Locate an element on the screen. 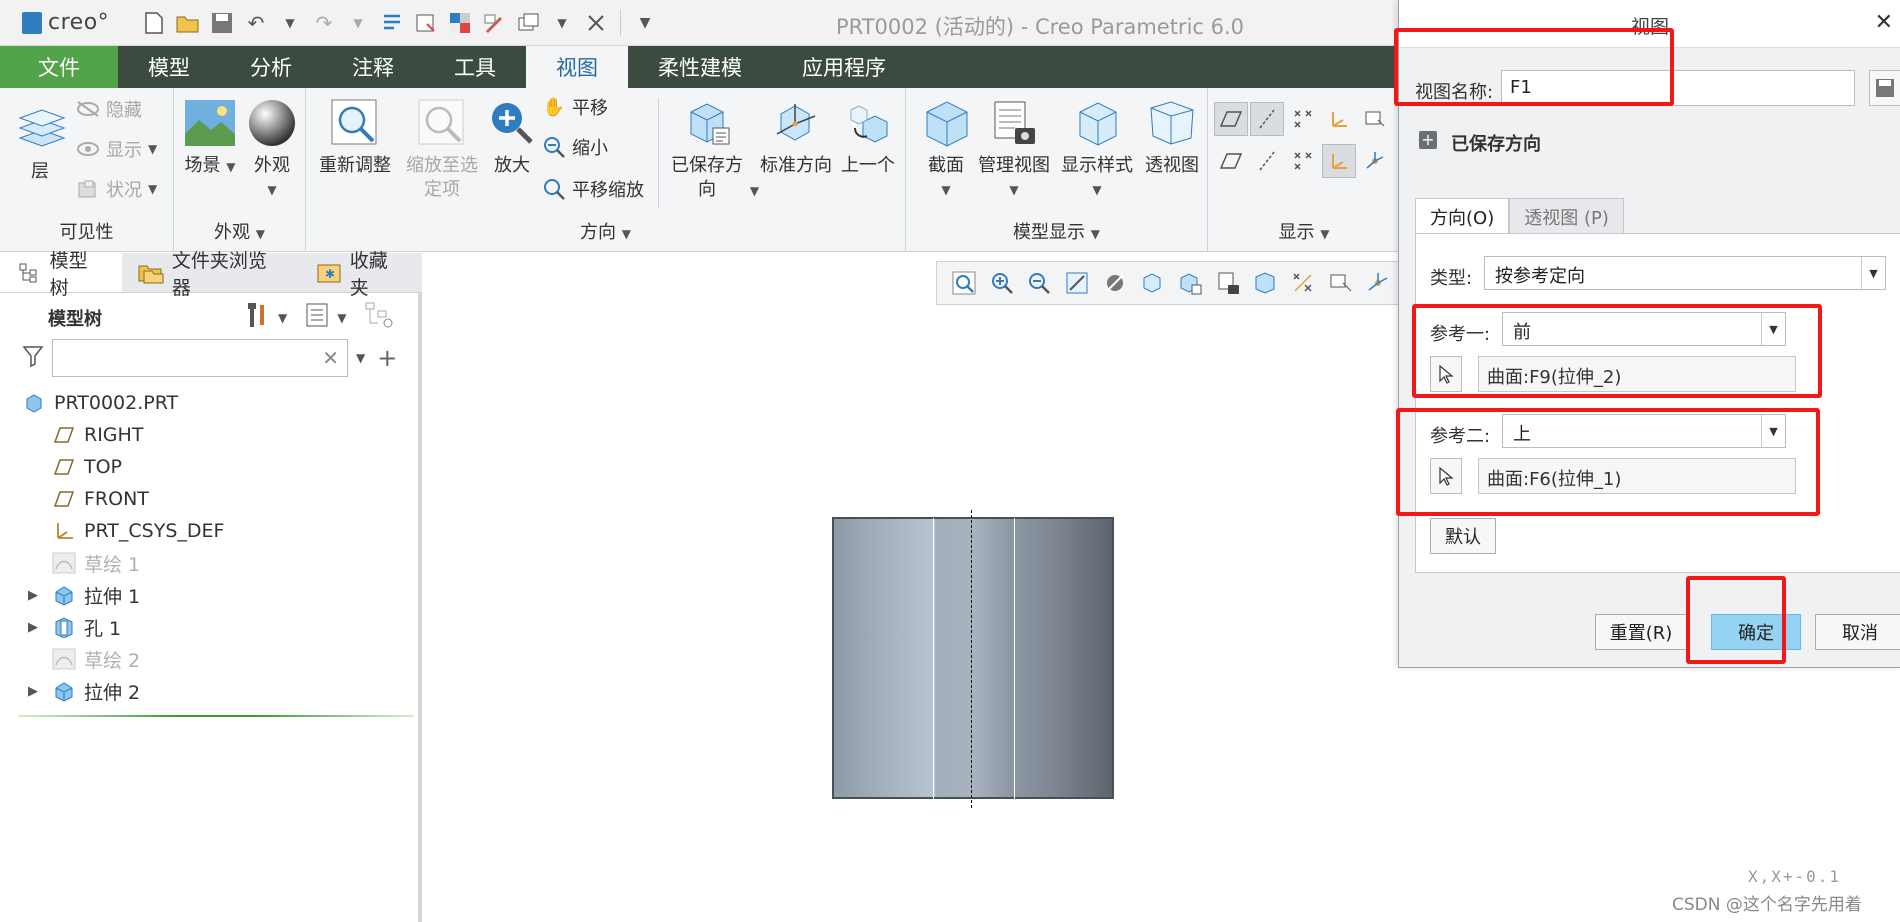  repaint-icon is located at coordinates (1077, 283).